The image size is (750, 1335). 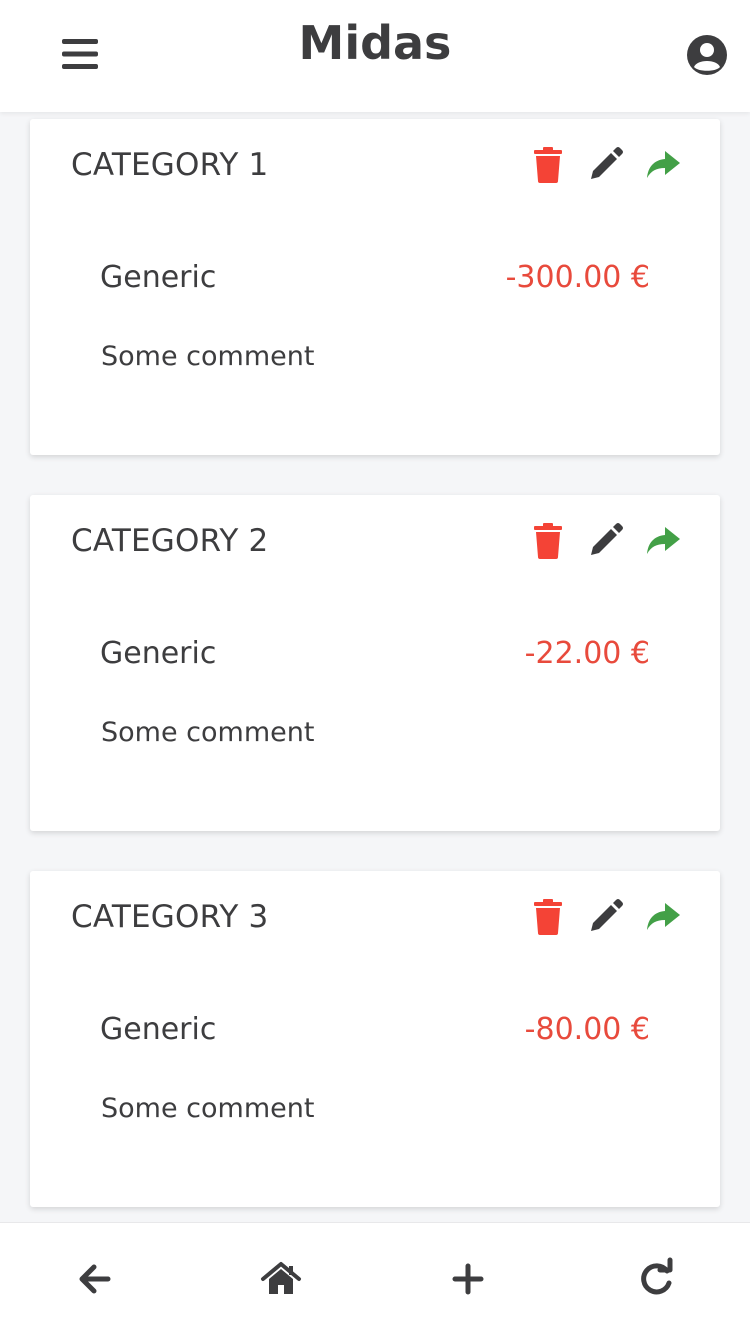 I want to click on app-title: Midas, so click(x=375, y=43).